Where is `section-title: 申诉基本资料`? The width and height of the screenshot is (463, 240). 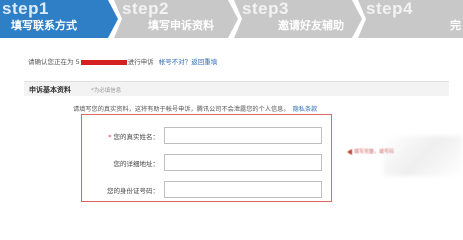 section-title: 申诉基本资料 is located at coordinates (50, 90).